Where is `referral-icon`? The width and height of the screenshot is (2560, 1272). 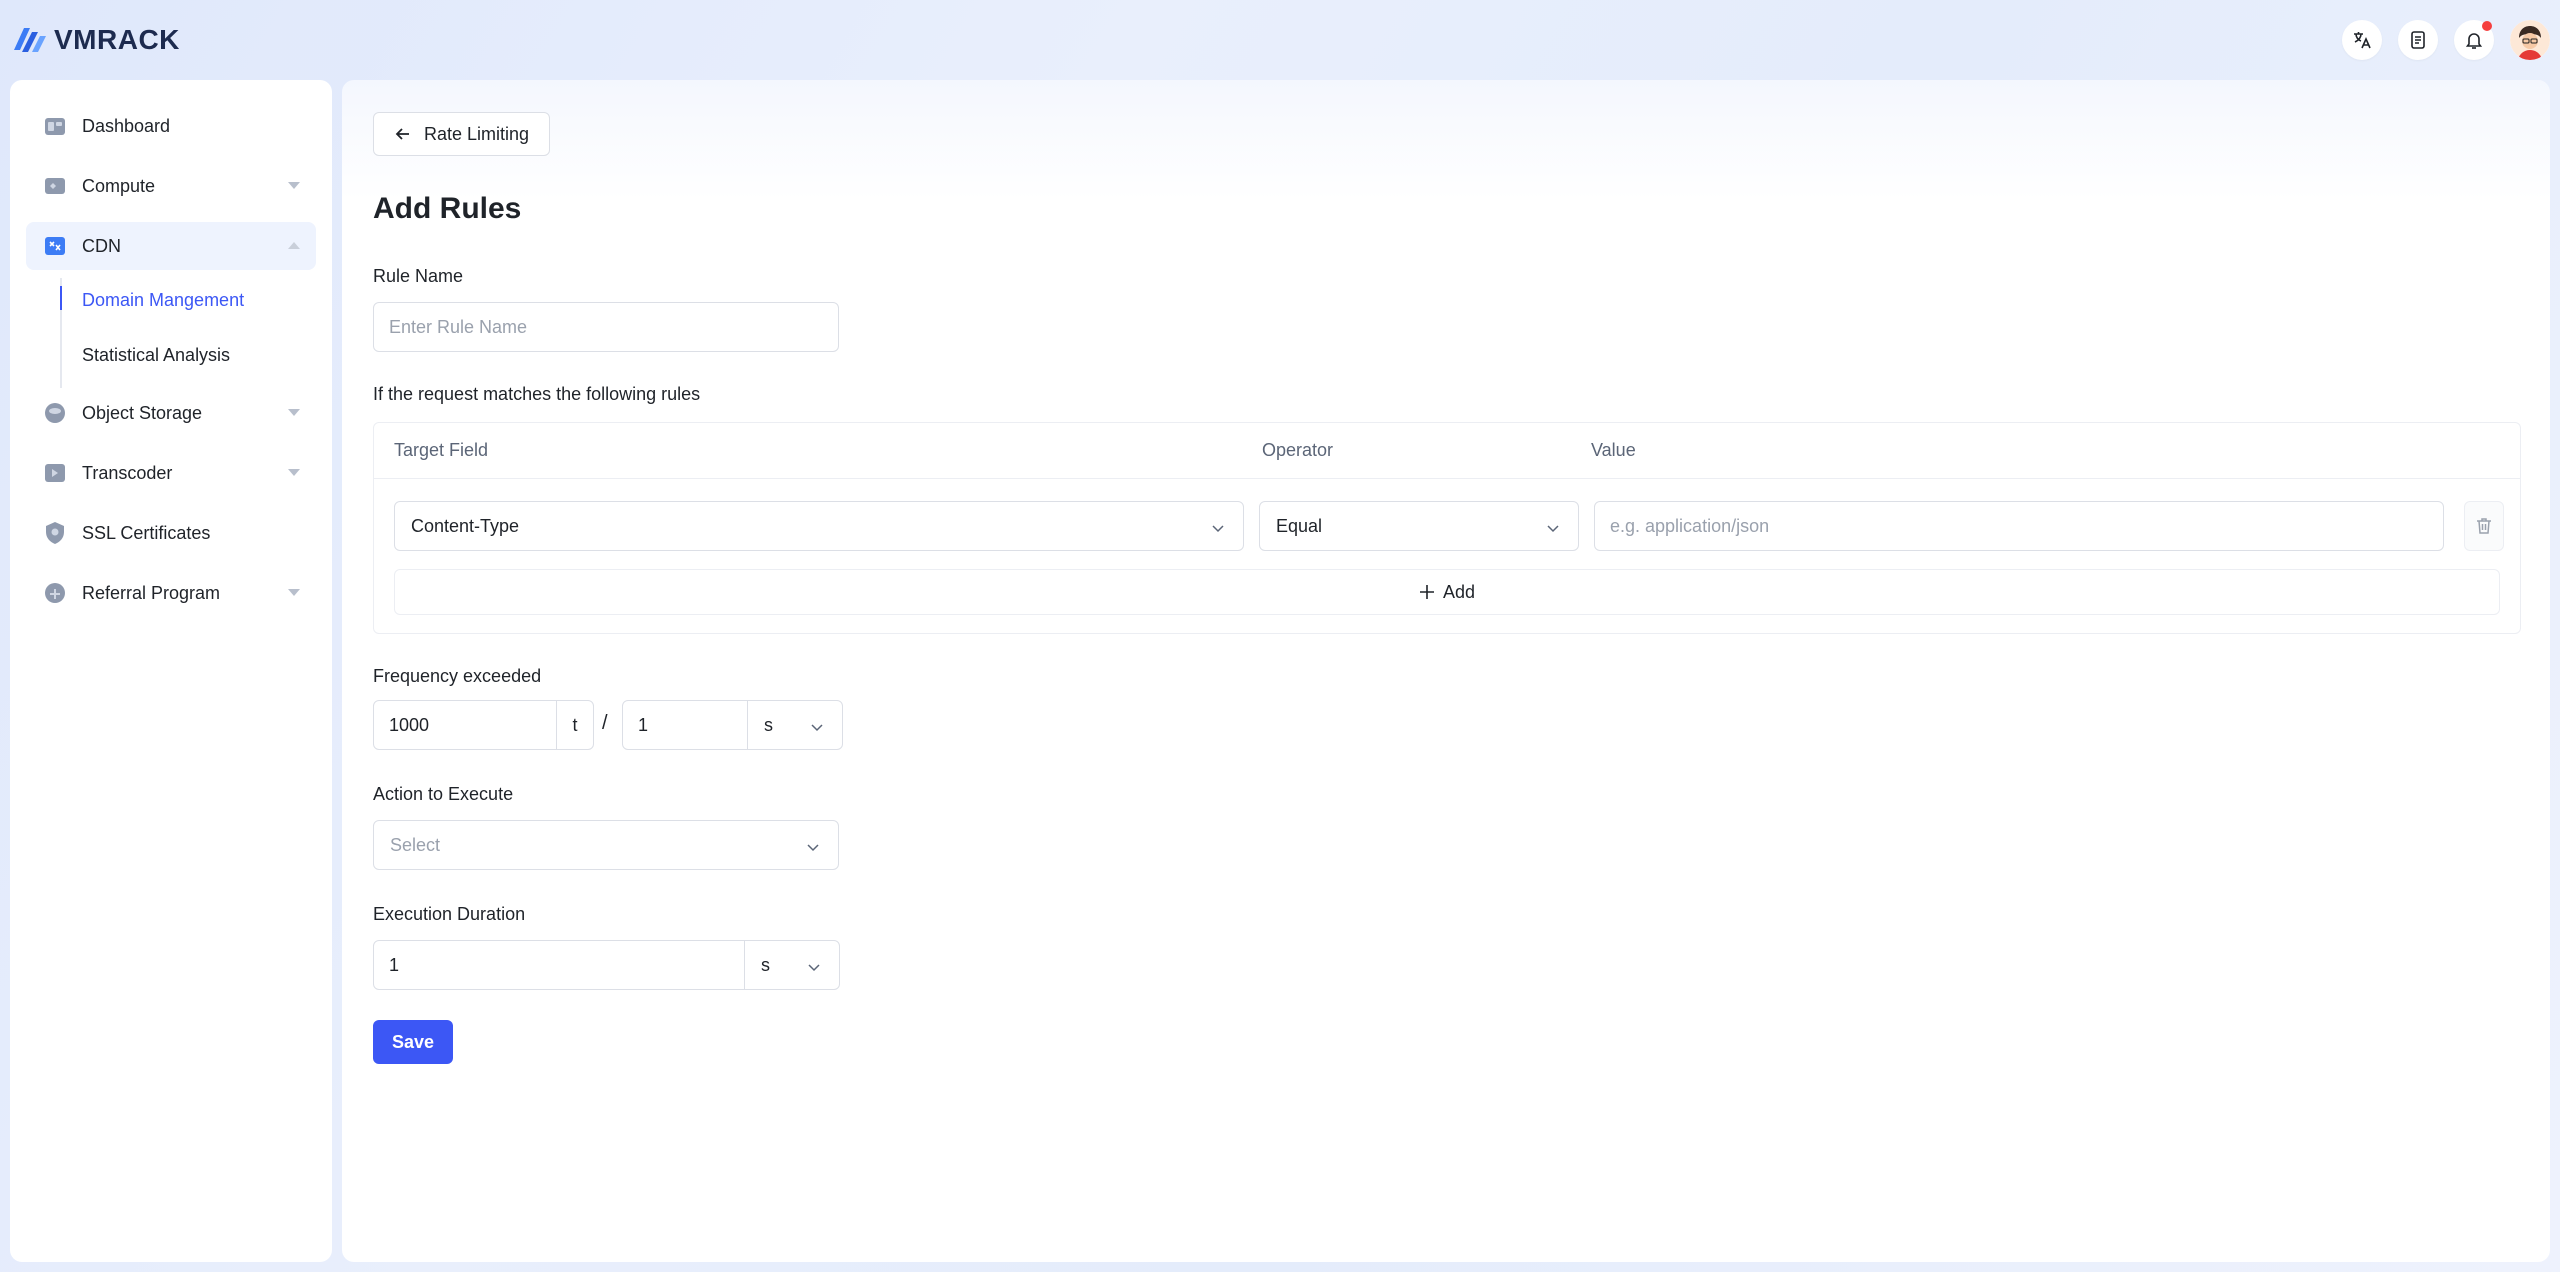
referral-icon is located at coordinates (55, 593).